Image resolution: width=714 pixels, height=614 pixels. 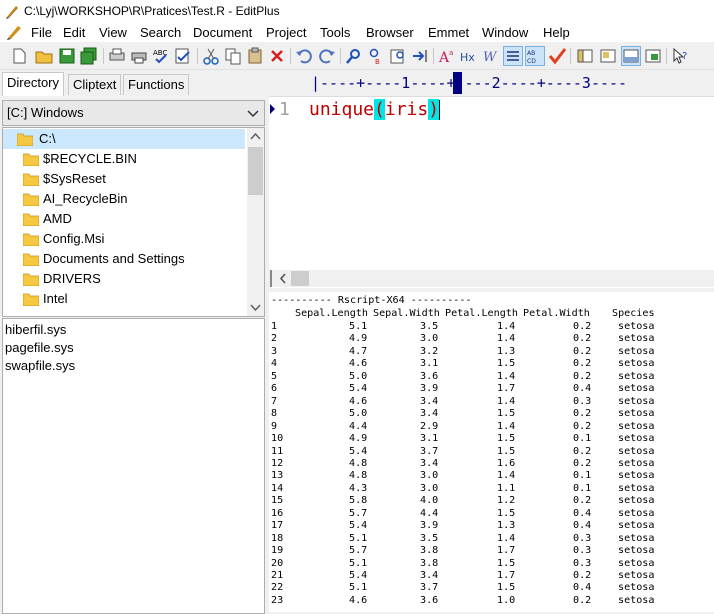 I want to click on output-data-row: 5 5.0 3.6 1.4 0.2 setosa, so click(x=491, y=377).